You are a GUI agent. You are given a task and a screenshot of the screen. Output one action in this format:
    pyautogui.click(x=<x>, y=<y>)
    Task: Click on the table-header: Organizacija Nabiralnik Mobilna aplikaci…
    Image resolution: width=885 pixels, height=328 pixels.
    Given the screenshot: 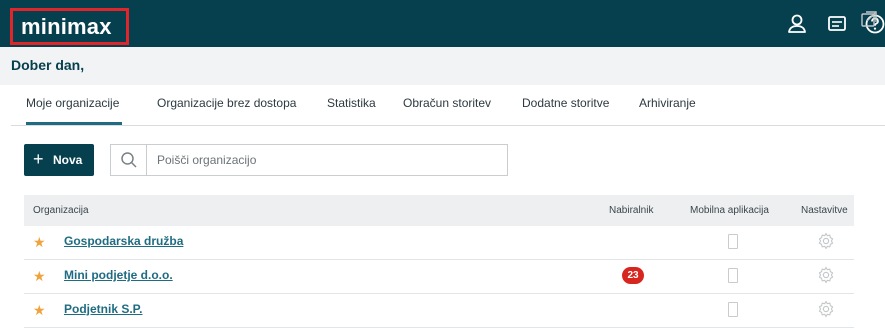 What is the action you would take?
    pyautogui.click(x=439, y=210)
    